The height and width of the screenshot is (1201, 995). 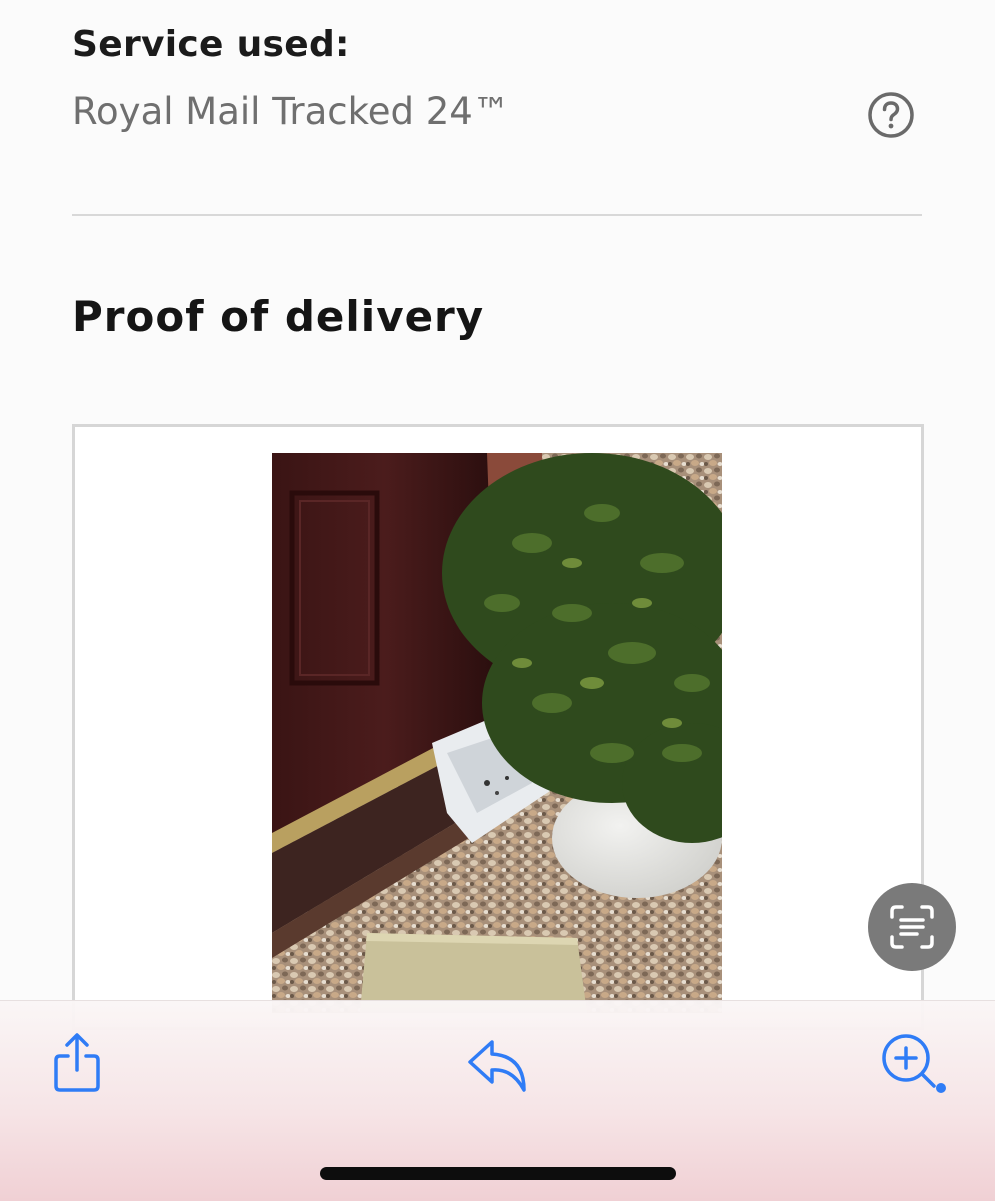 I want to click on service-used-label: Service used:, so click(x=211, y=44).